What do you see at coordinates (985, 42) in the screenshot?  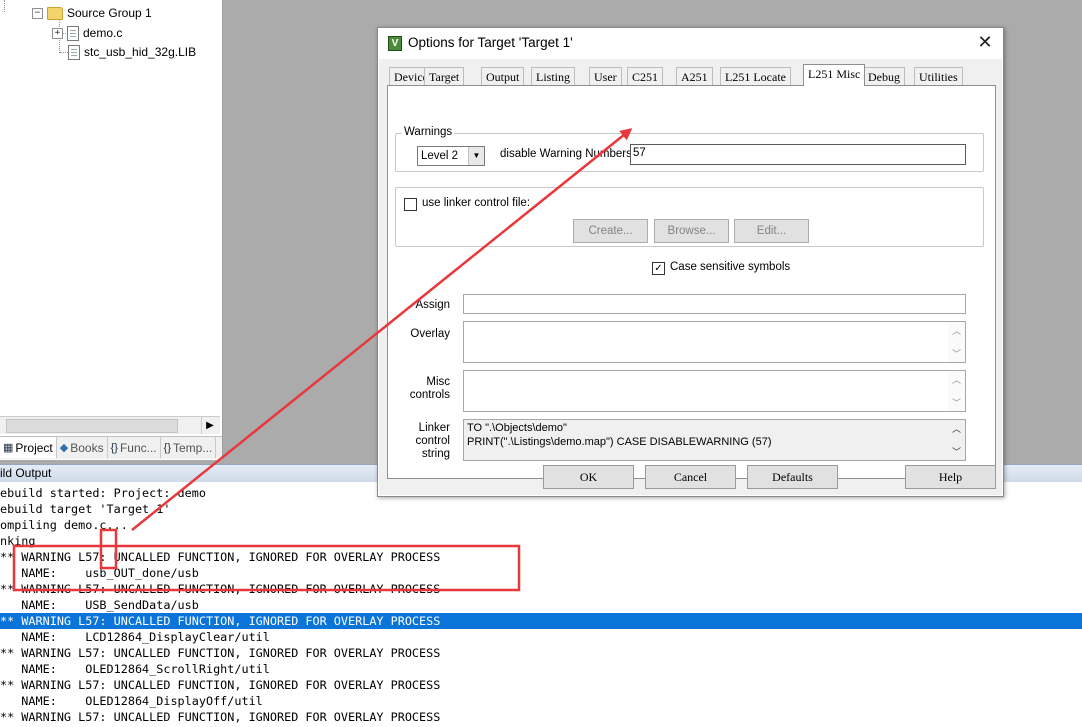 I see `close-icon: ✕` at bounding box center [985, 42].